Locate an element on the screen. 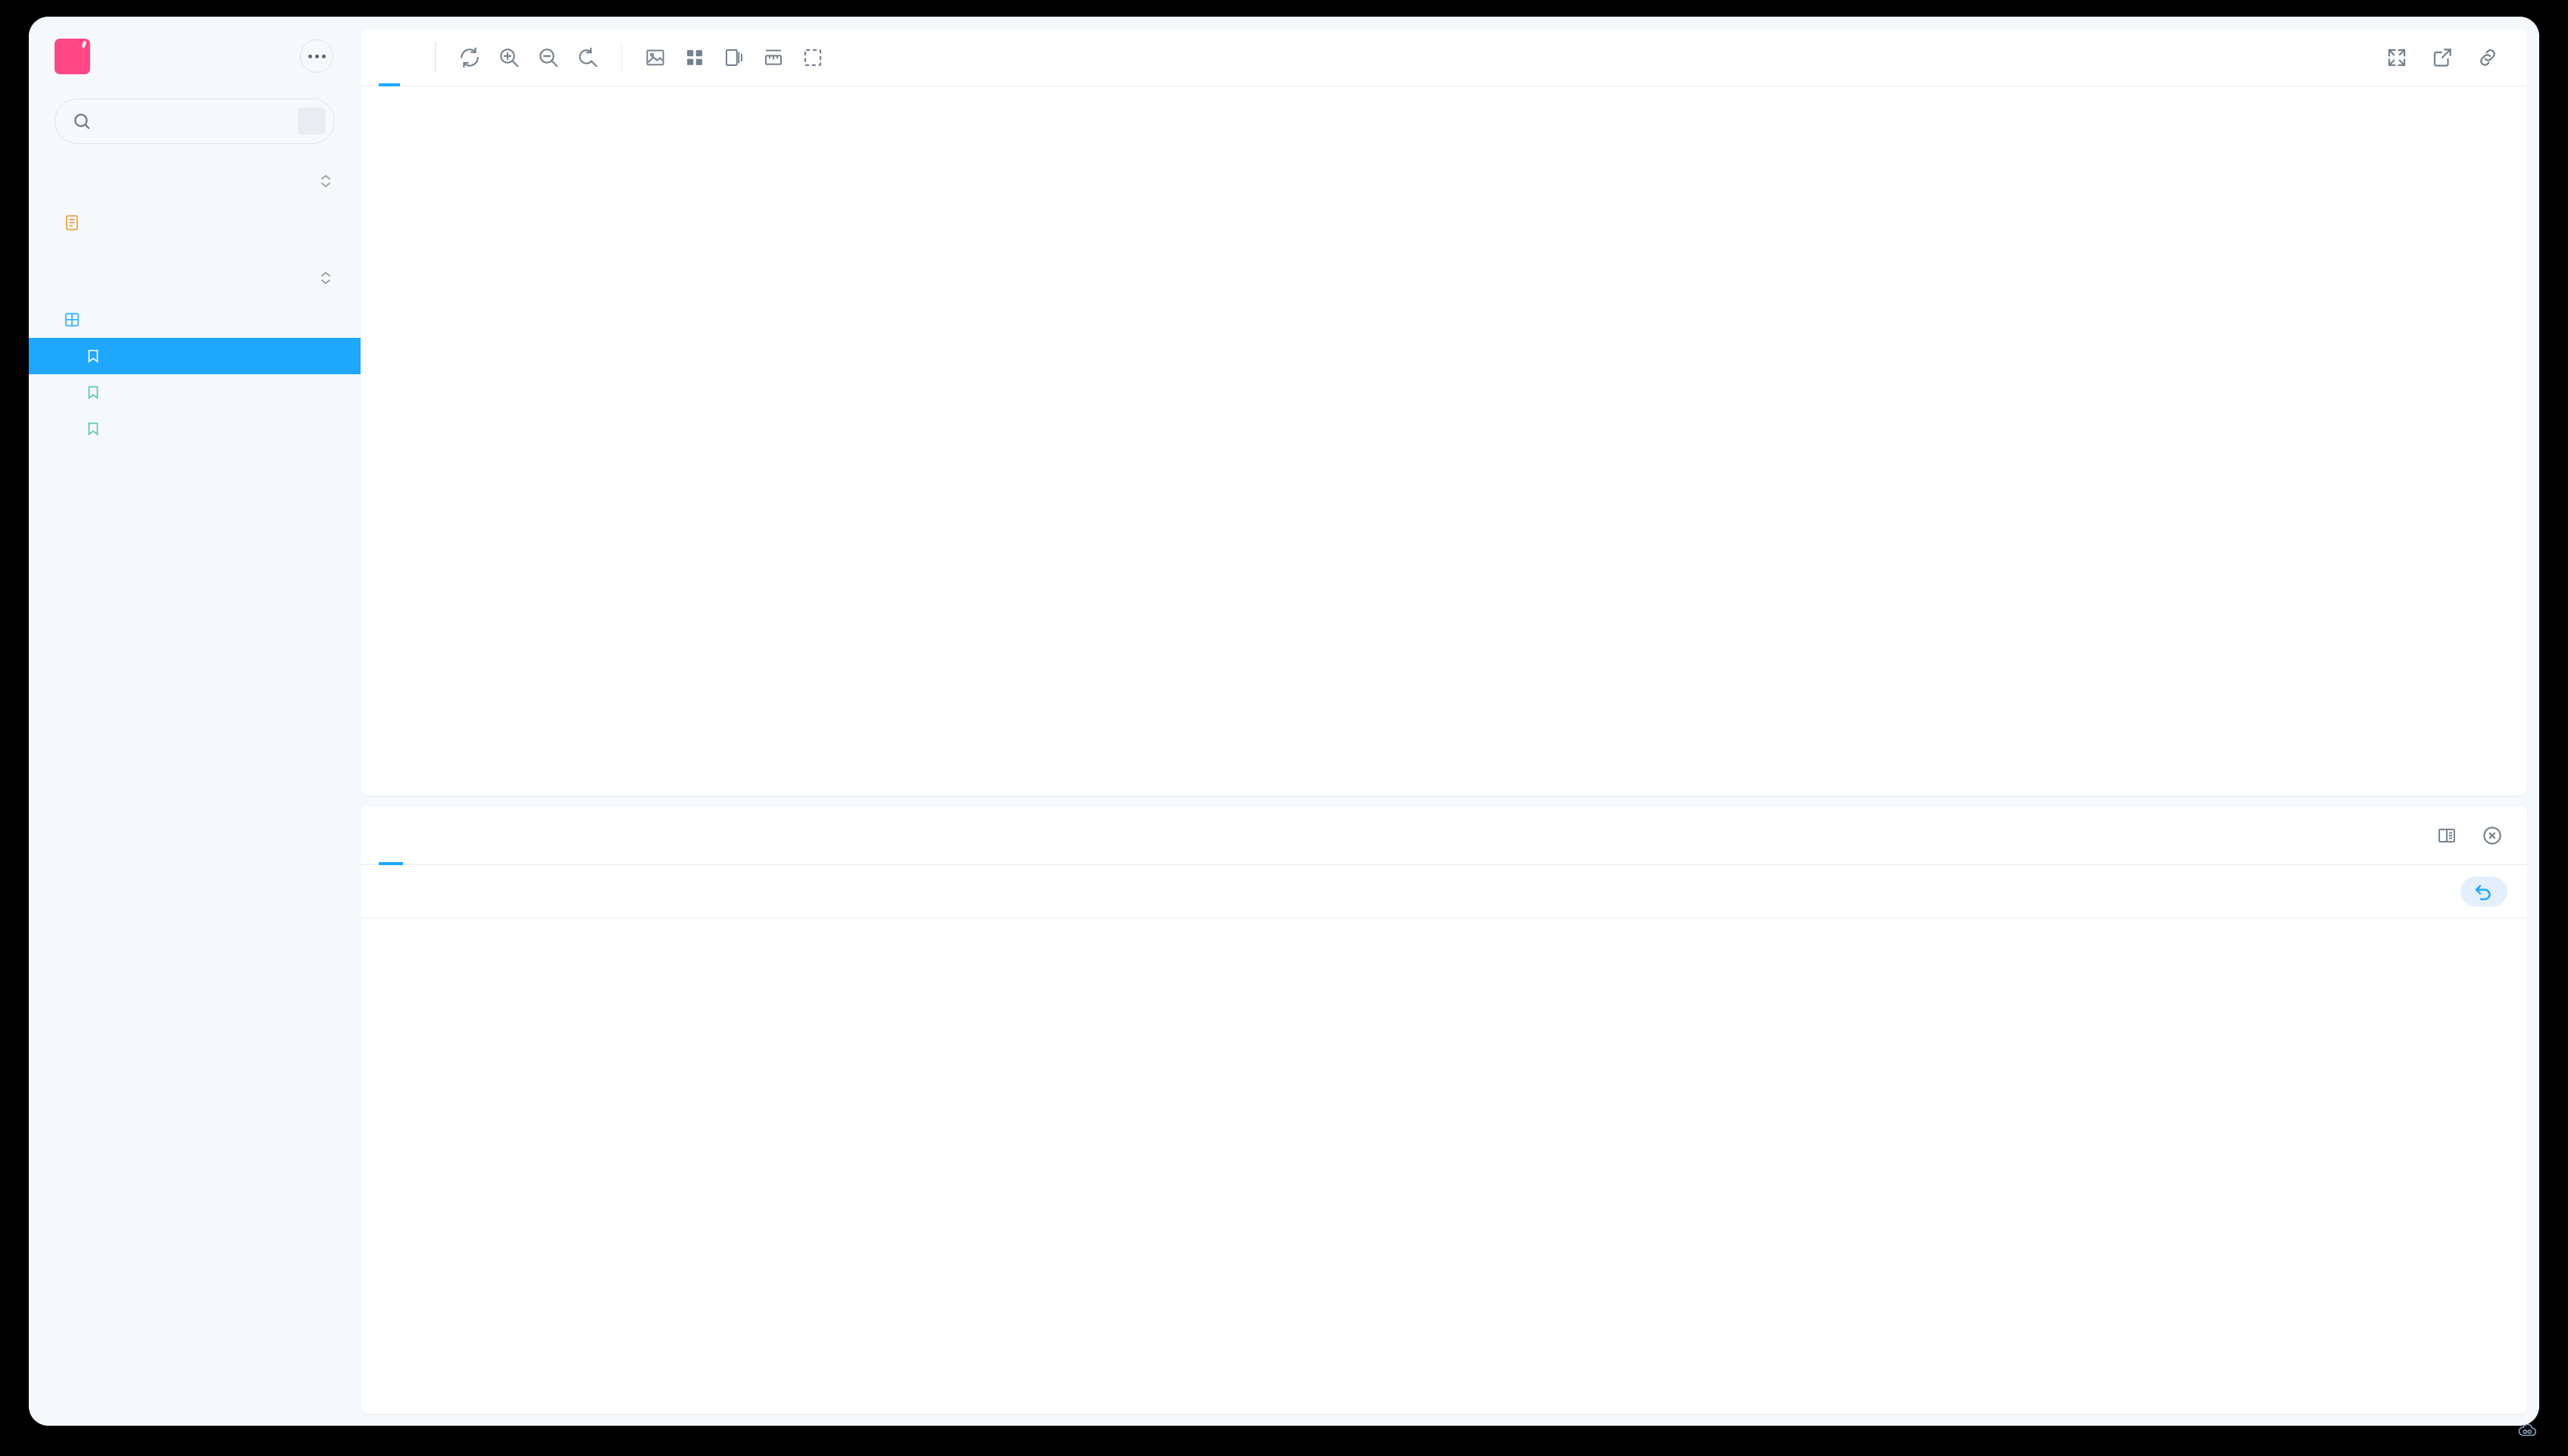 This screenshot has height=1456, width=2568. outline-icon is located at coordinates (813, 58).